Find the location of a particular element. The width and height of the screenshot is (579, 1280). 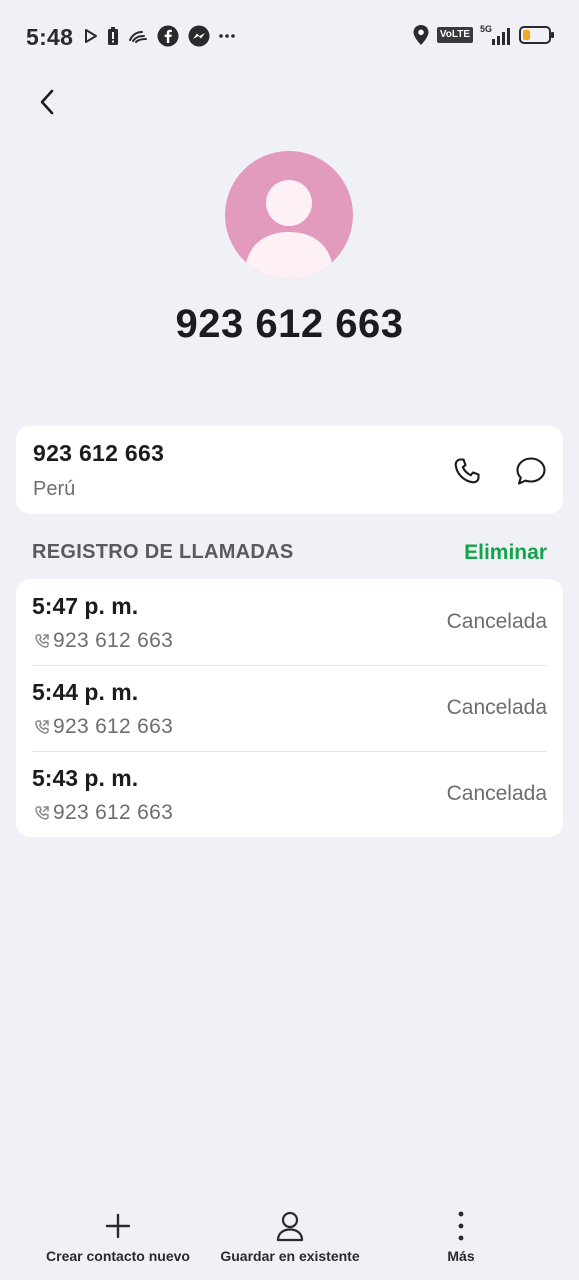

play-store-icon is located at coordinates (91, 36).